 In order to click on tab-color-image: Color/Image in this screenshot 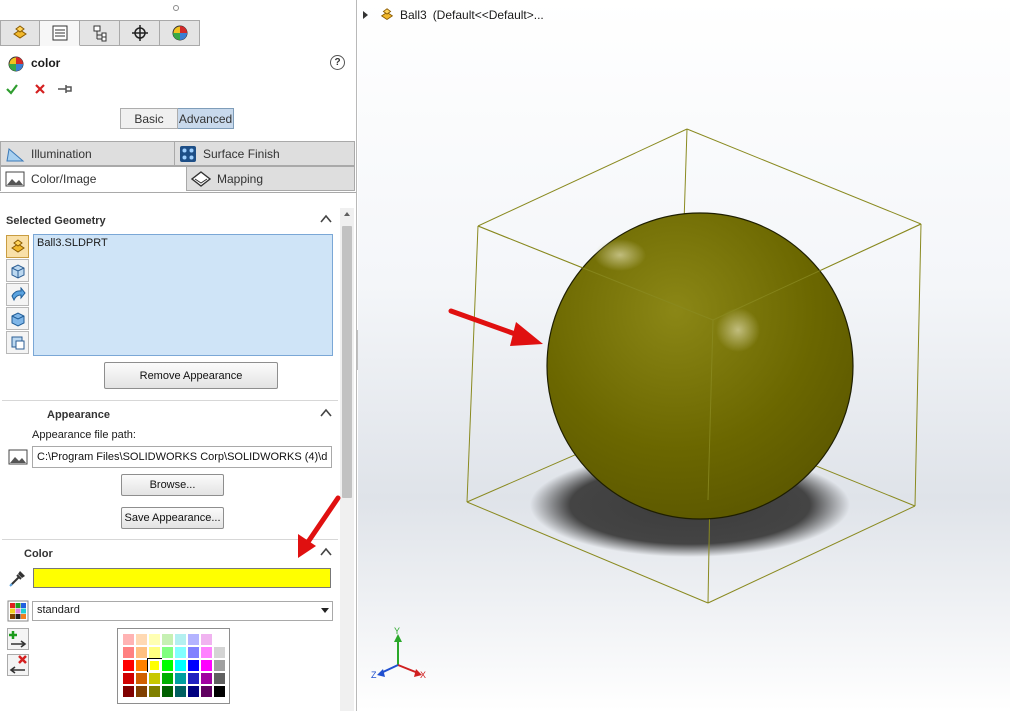, I will do `click(93, 178)`.